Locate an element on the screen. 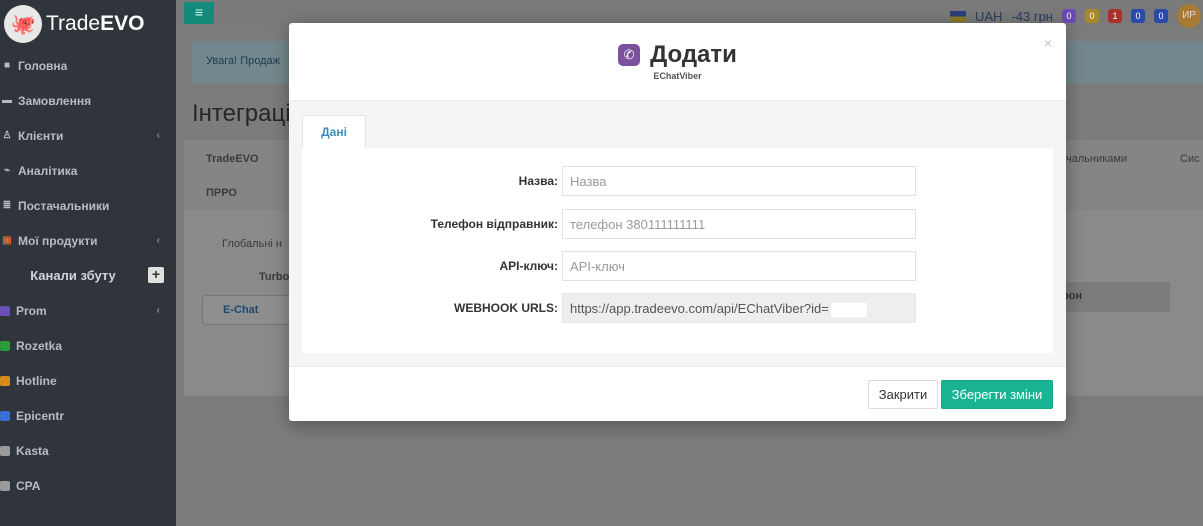 The image size is (1203, 526). modal-footer: Закрити Зберегти зміни is located at coordinates (677, 393).